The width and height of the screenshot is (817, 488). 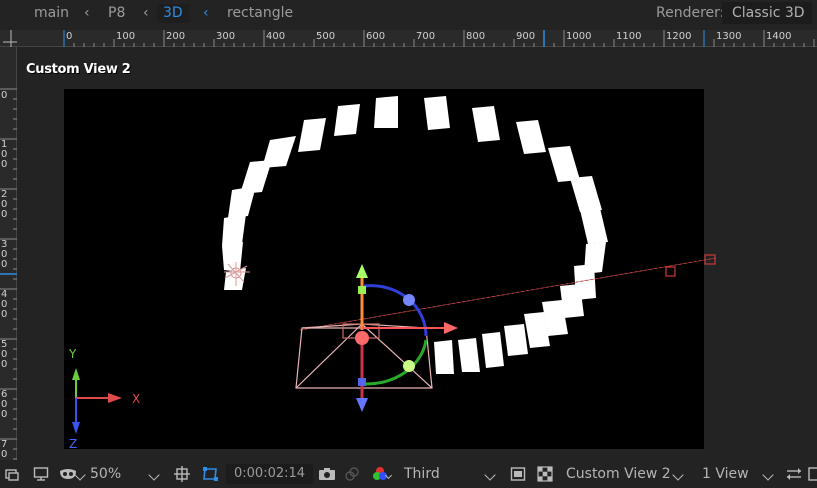 What do you see at coordinates (426, 36) in the screenshot?
I see `ruler-label: 700` at bounding box center [426, 36].